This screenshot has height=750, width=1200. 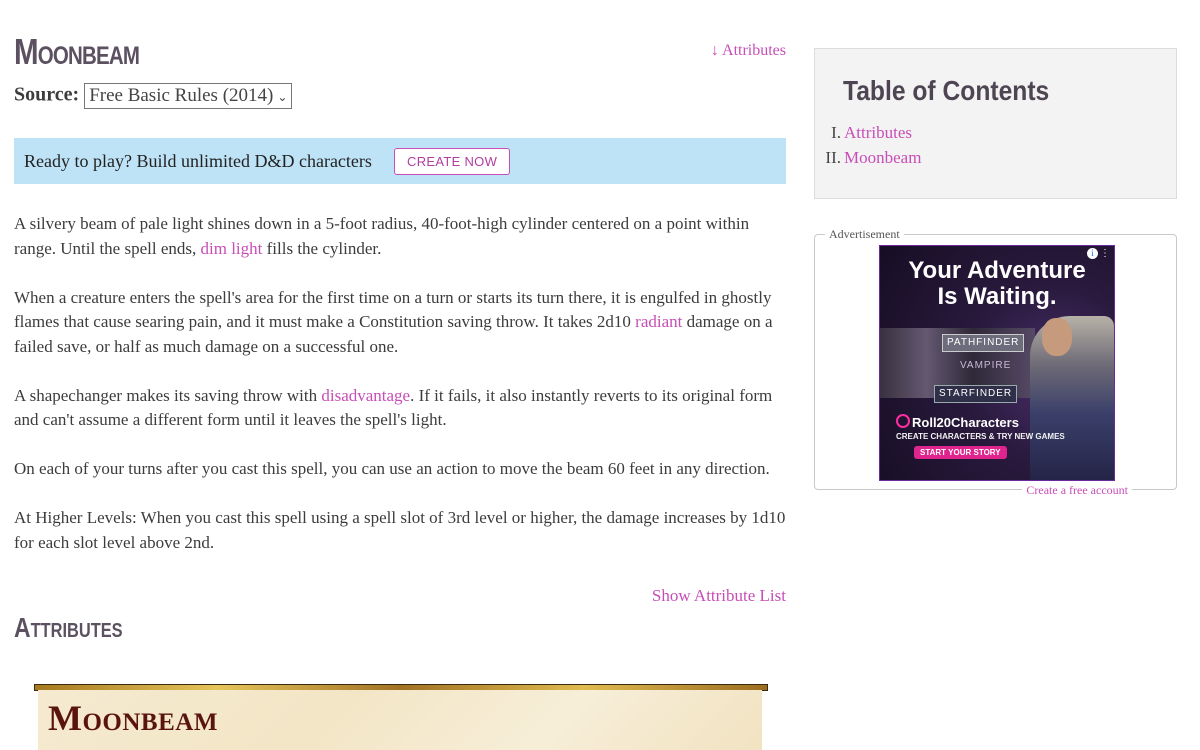 I want to click on show-attribute-list-link: Show Attribute List, so click(x=719, y=596).